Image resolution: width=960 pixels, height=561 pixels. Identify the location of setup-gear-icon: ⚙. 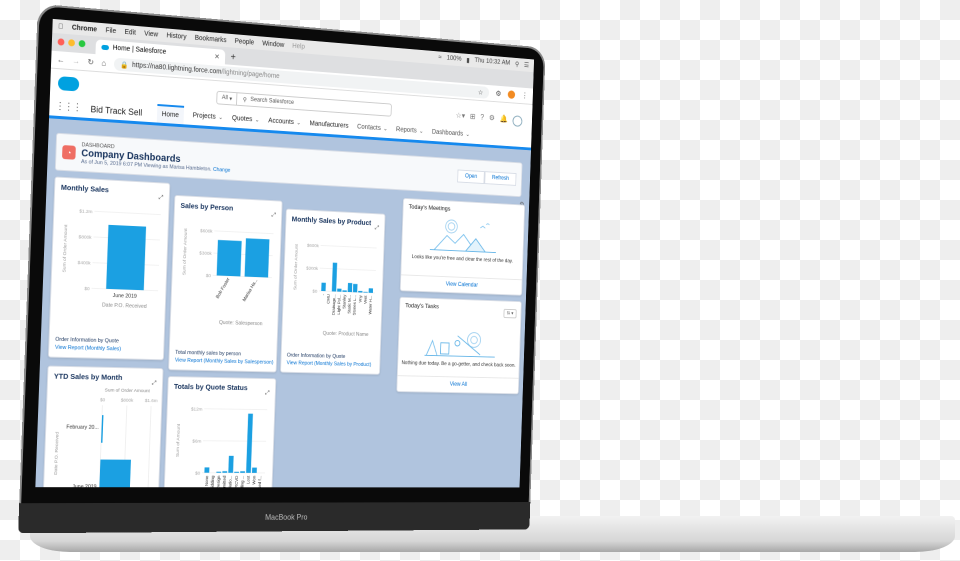
(492, 119).